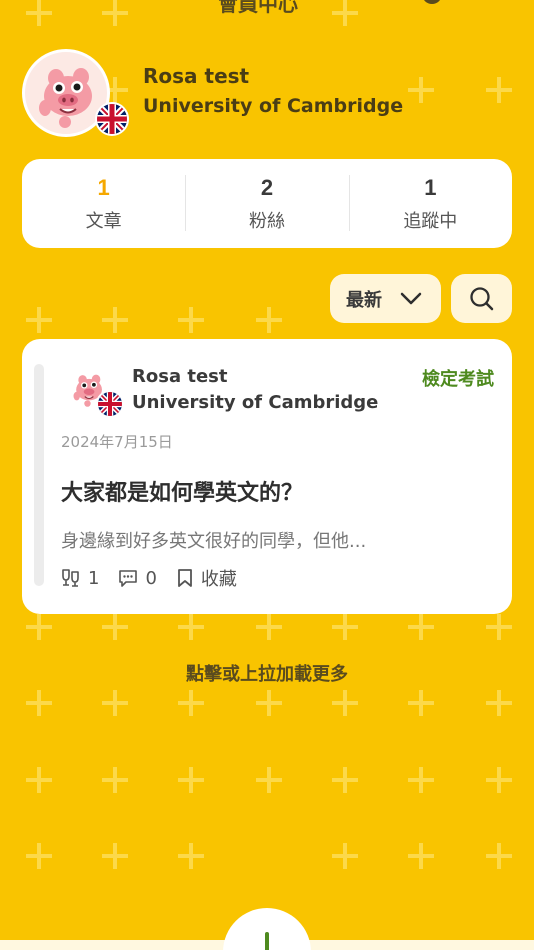 Image resolution: width=534 pixels, height=950 pixels. I want to click on search-icon, so click(482, 299).